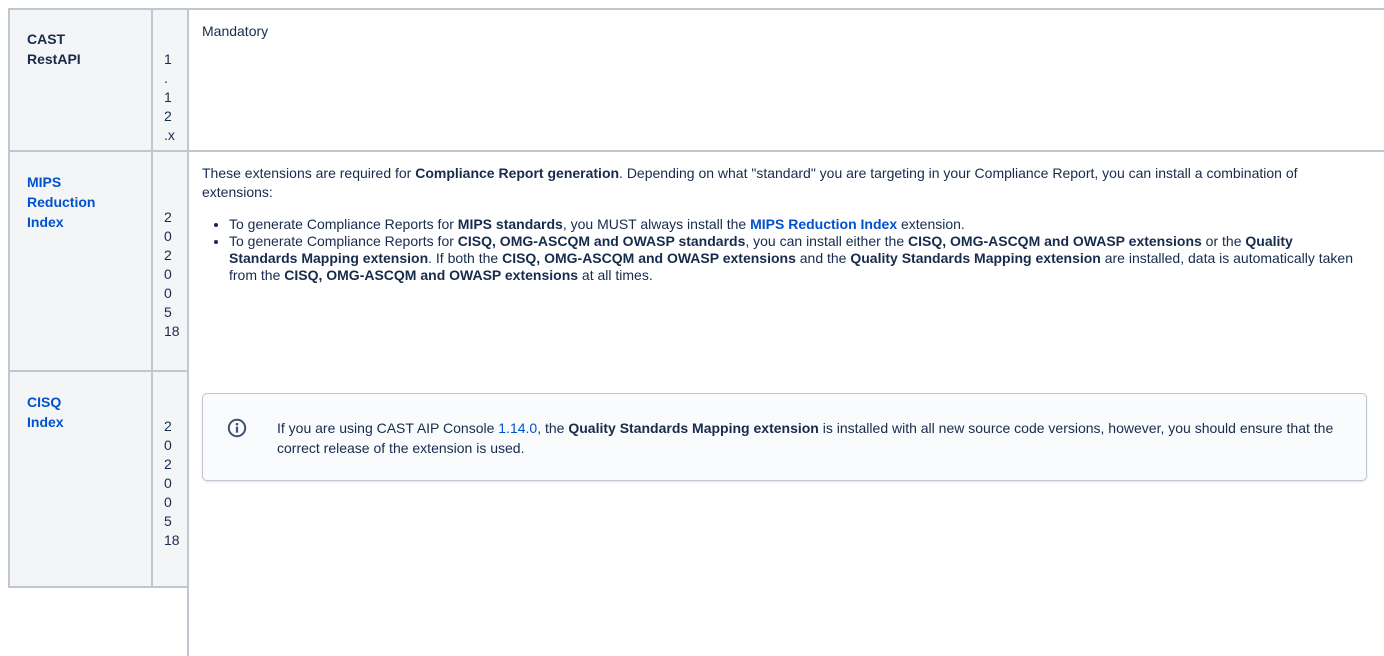 The width and height of the screenshot is (1384, 656). Describe the element at coordinates (235, 31) in the screenshot. I see `description-cast-restapi: Mandatory` at that location.